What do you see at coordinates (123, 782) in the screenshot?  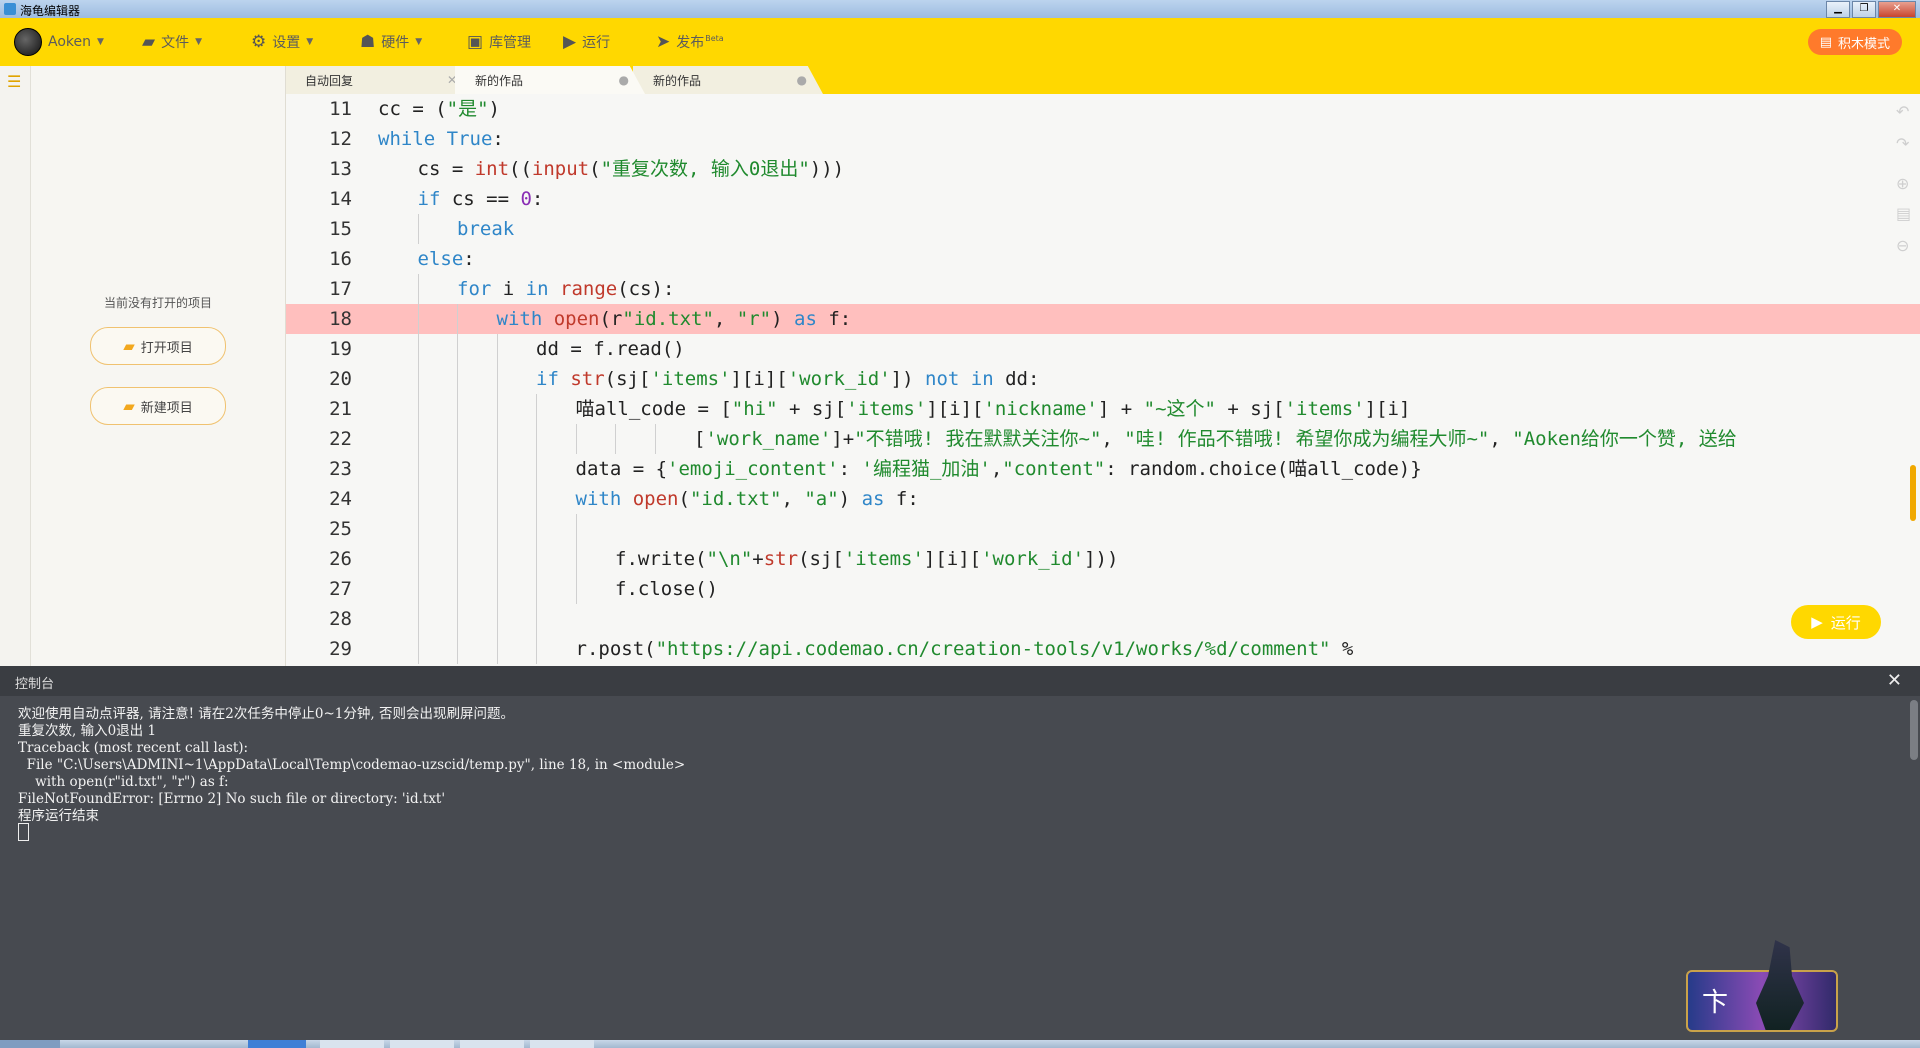 I see `console-line: with open(r"id.txt", "r") as f:` at bounding box center [123, 782].